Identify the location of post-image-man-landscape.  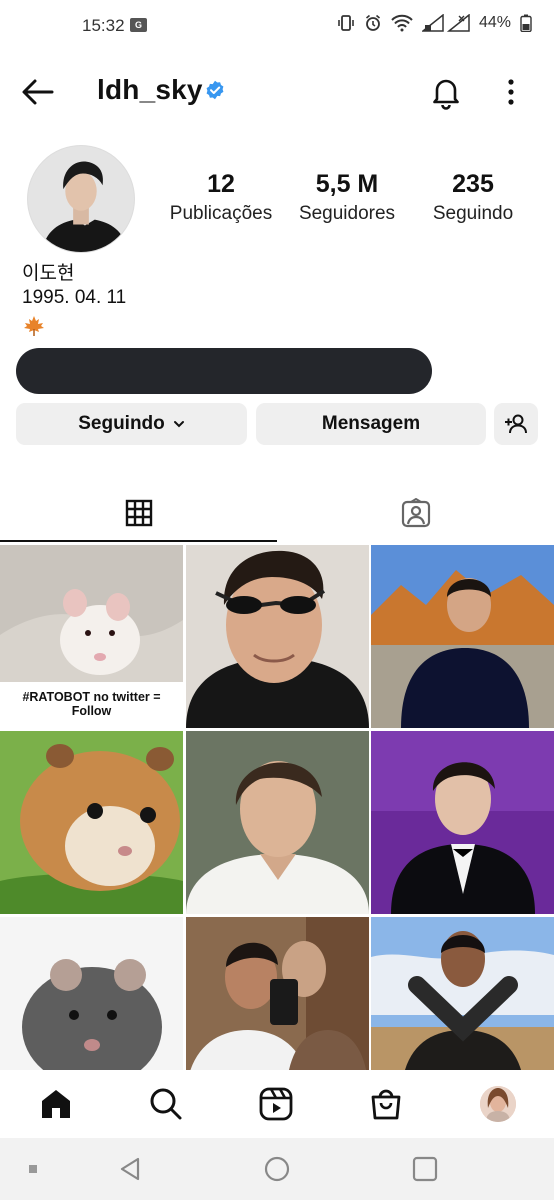
(462, 636).